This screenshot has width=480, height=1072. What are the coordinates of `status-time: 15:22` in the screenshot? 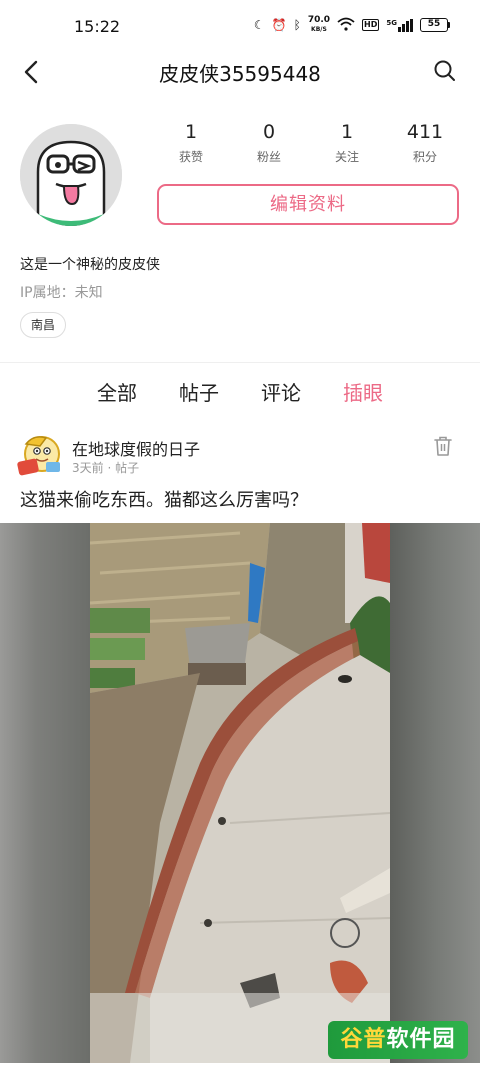 It's located at (97, 26).